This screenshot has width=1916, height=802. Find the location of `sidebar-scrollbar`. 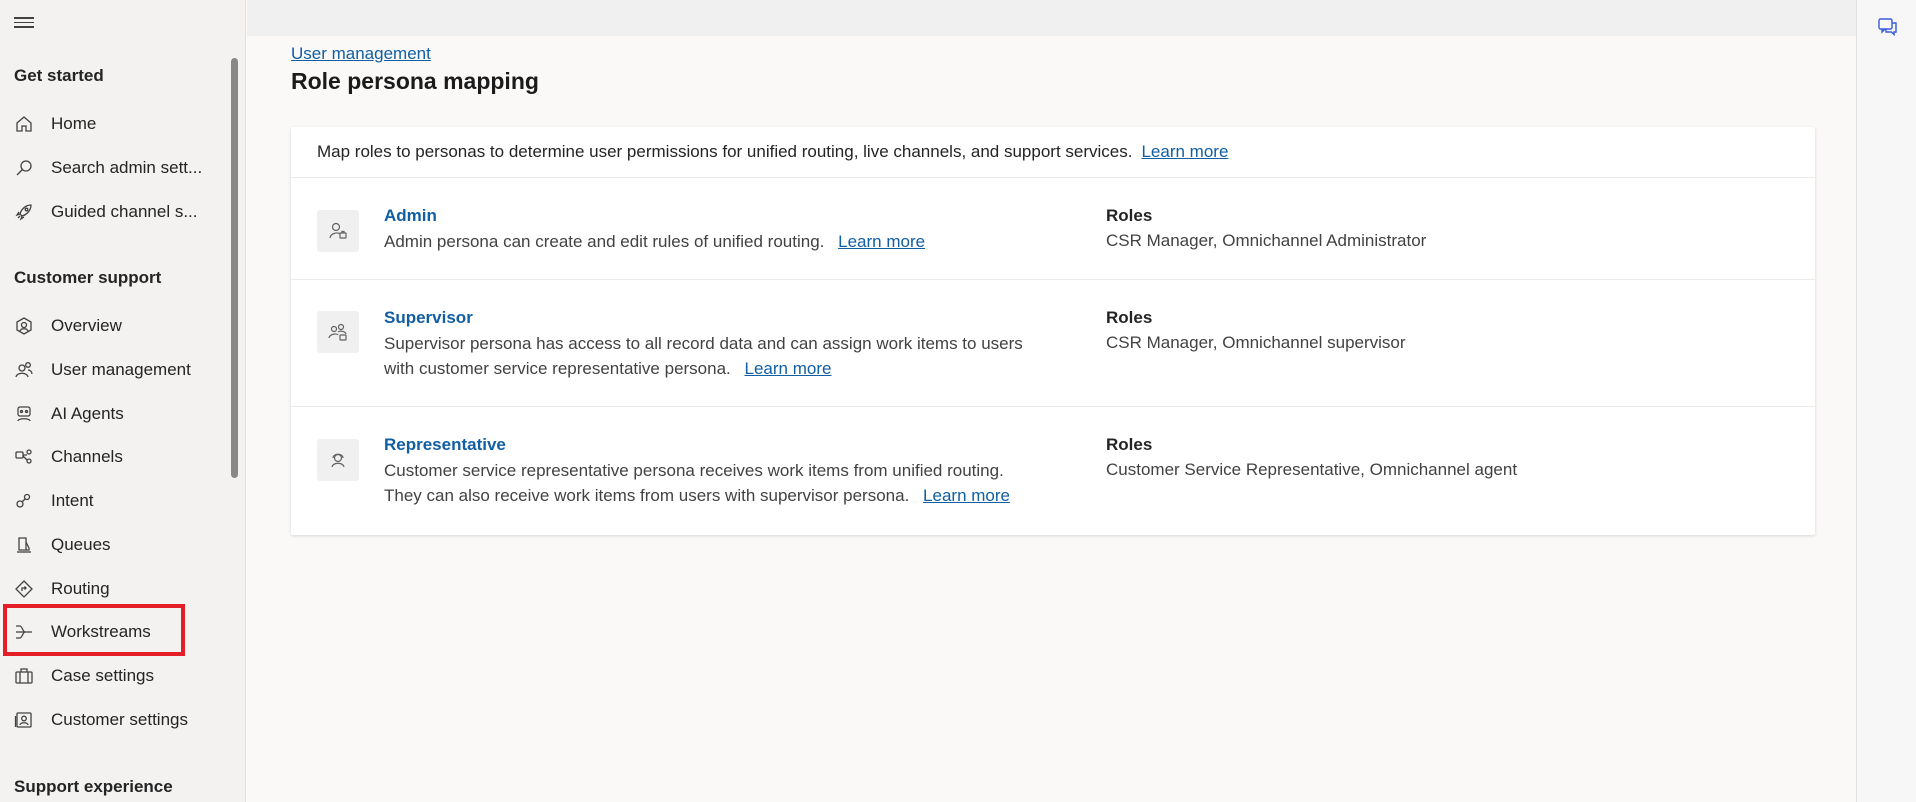

sidebar-scrollbar is located at coordinates (234, 268).